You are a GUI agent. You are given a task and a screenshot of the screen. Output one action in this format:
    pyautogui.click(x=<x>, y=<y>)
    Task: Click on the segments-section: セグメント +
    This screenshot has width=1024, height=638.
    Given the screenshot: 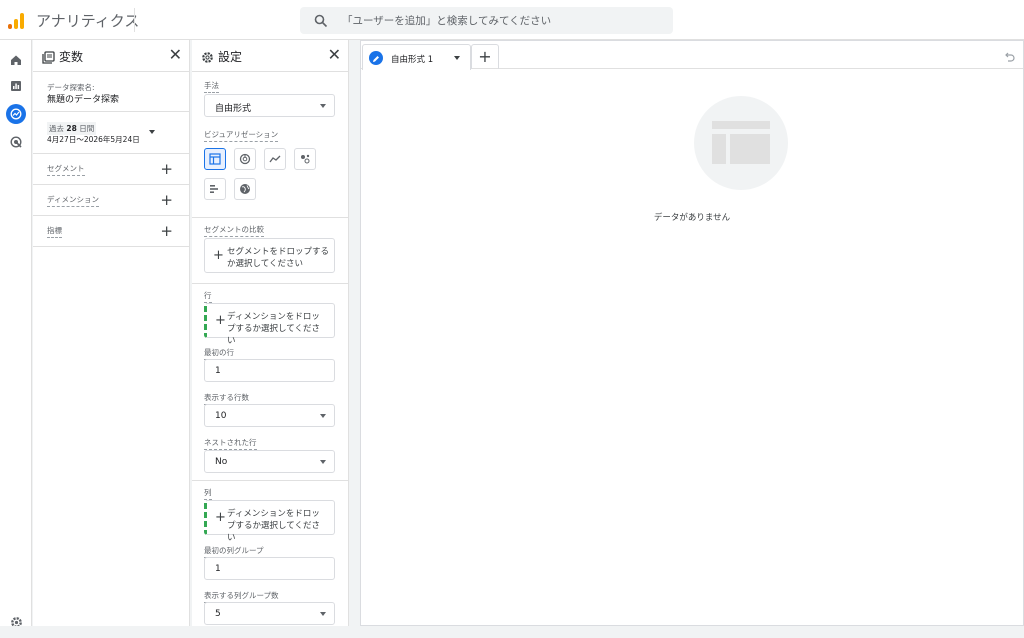 What is the action you would take?
    pyautogui.click(x=111, y=169)
    